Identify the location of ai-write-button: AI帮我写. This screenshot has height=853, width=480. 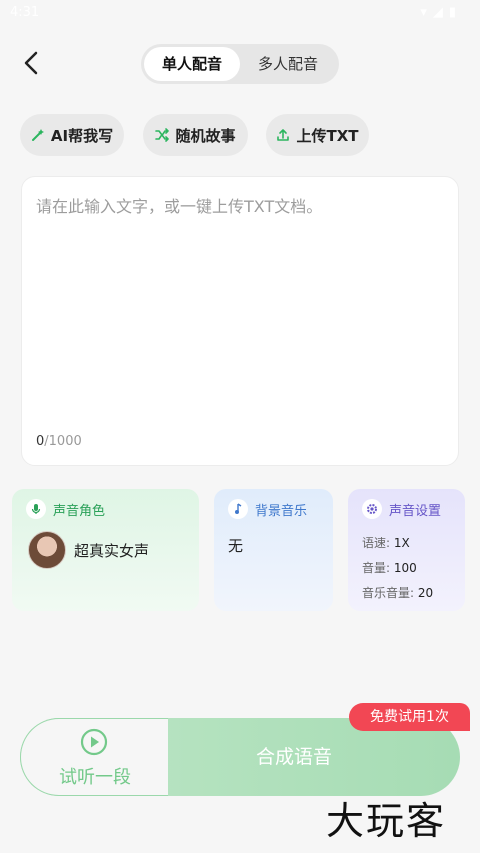
(72, 135).